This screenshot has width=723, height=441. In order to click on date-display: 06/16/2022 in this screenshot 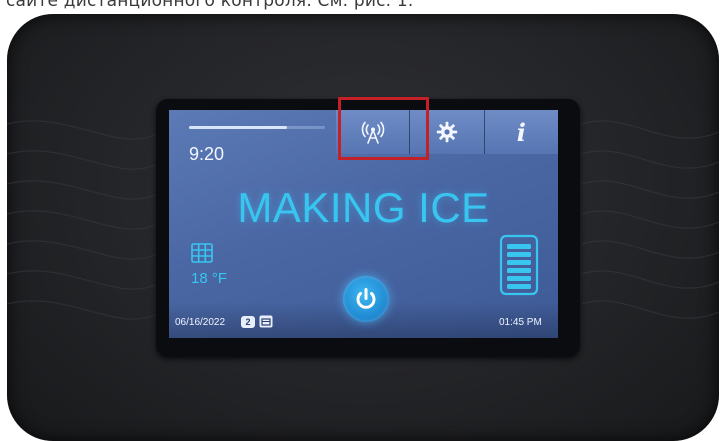, I will do `click(200, 322)`.